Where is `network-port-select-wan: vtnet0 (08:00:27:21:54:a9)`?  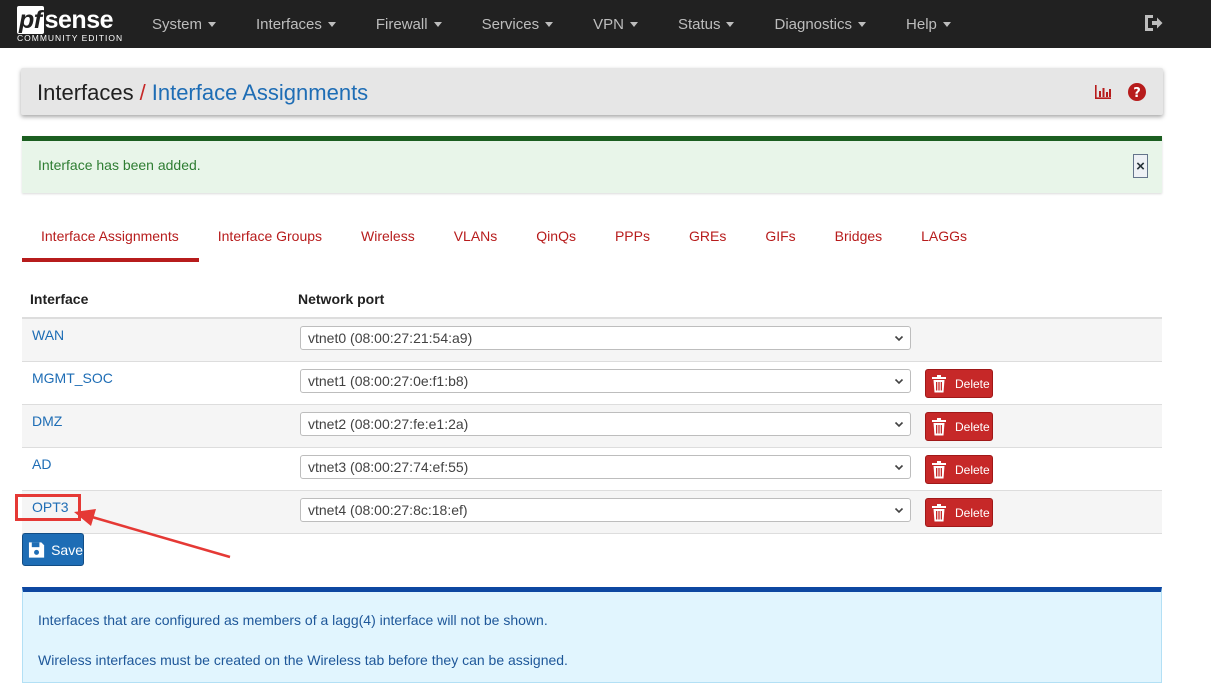 network-port-select-wan: vtnet0 (08:00:27:21:54:a9) is located at coordinates (605, 338).